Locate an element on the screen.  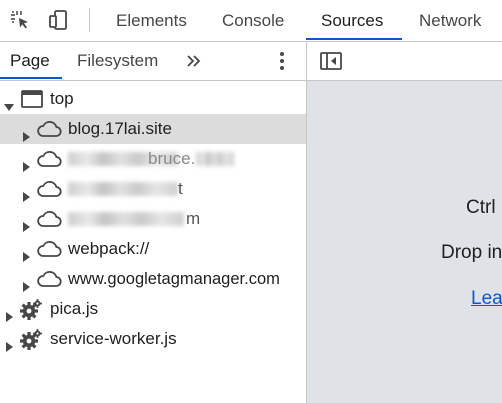
frame-icon is located at coordinates (32, 99).